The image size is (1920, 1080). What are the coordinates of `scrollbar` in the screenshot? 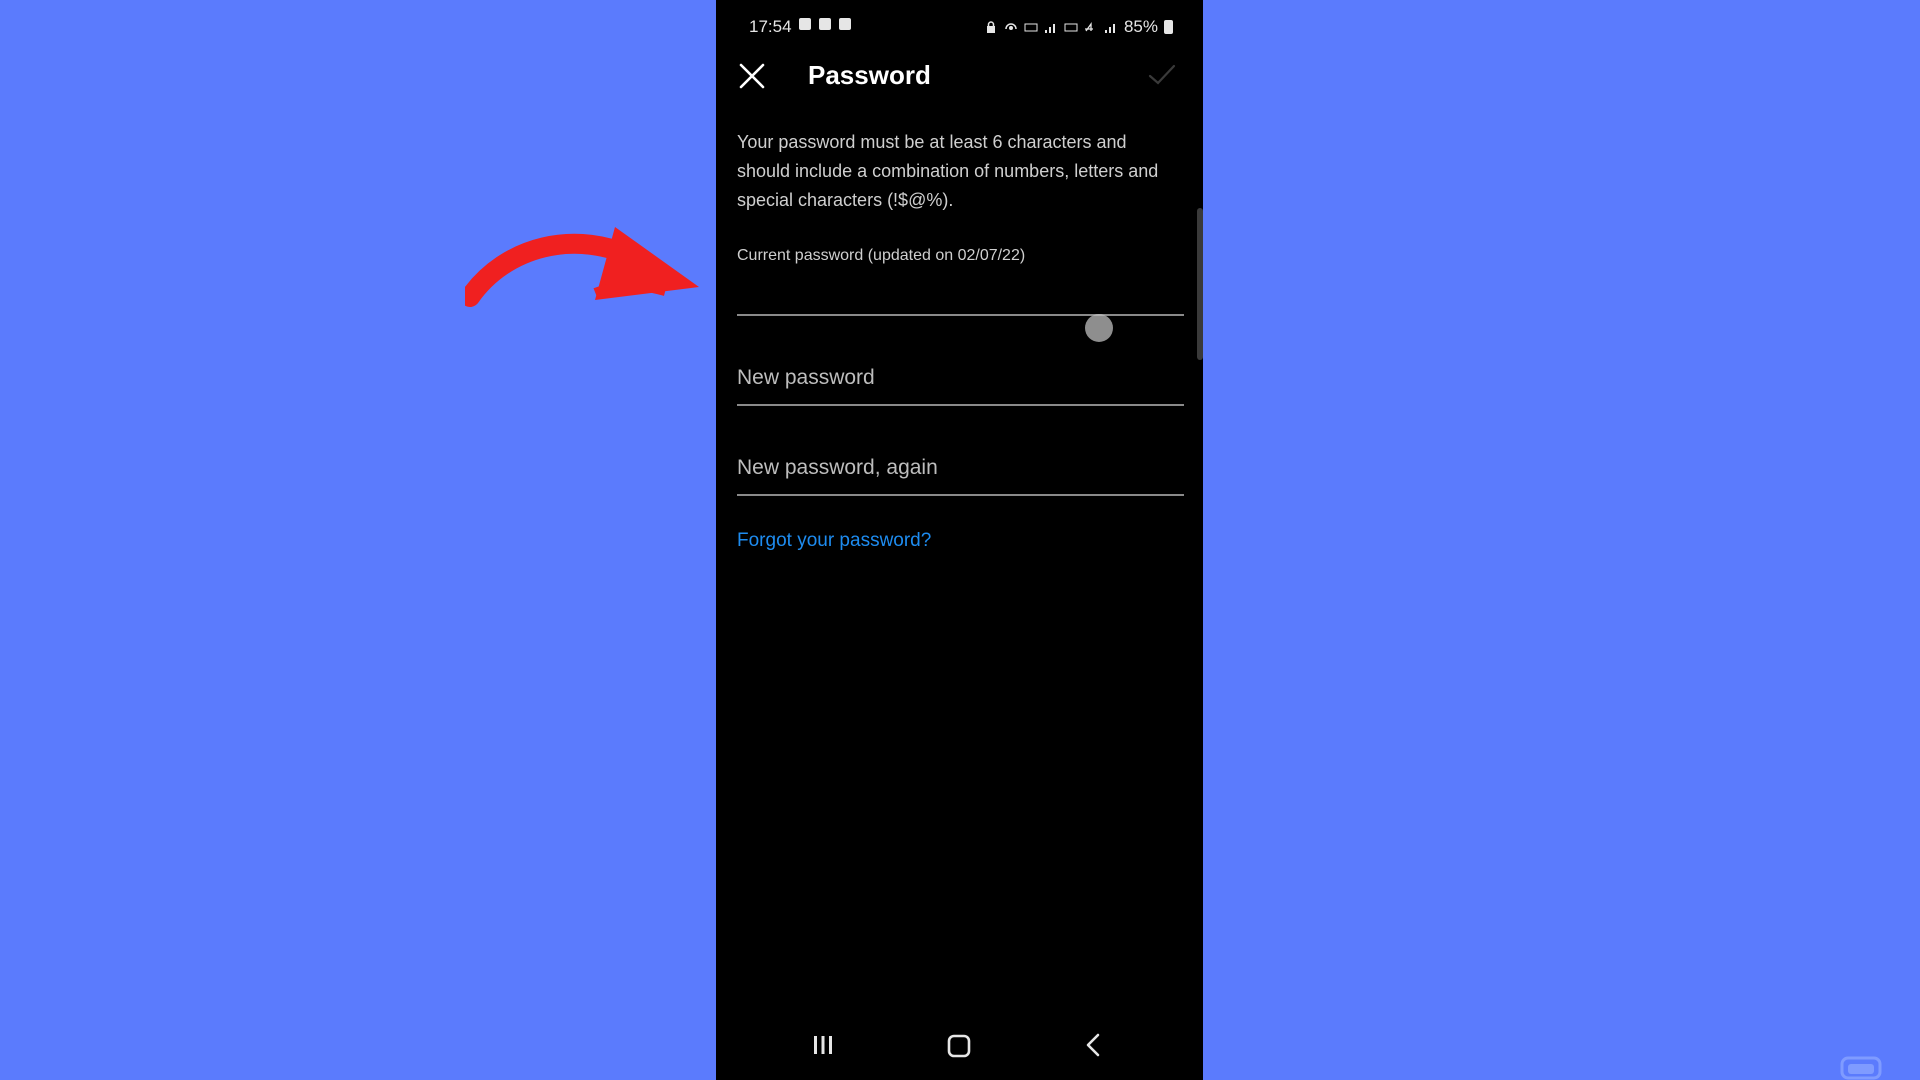 It's located at (1200, 284).